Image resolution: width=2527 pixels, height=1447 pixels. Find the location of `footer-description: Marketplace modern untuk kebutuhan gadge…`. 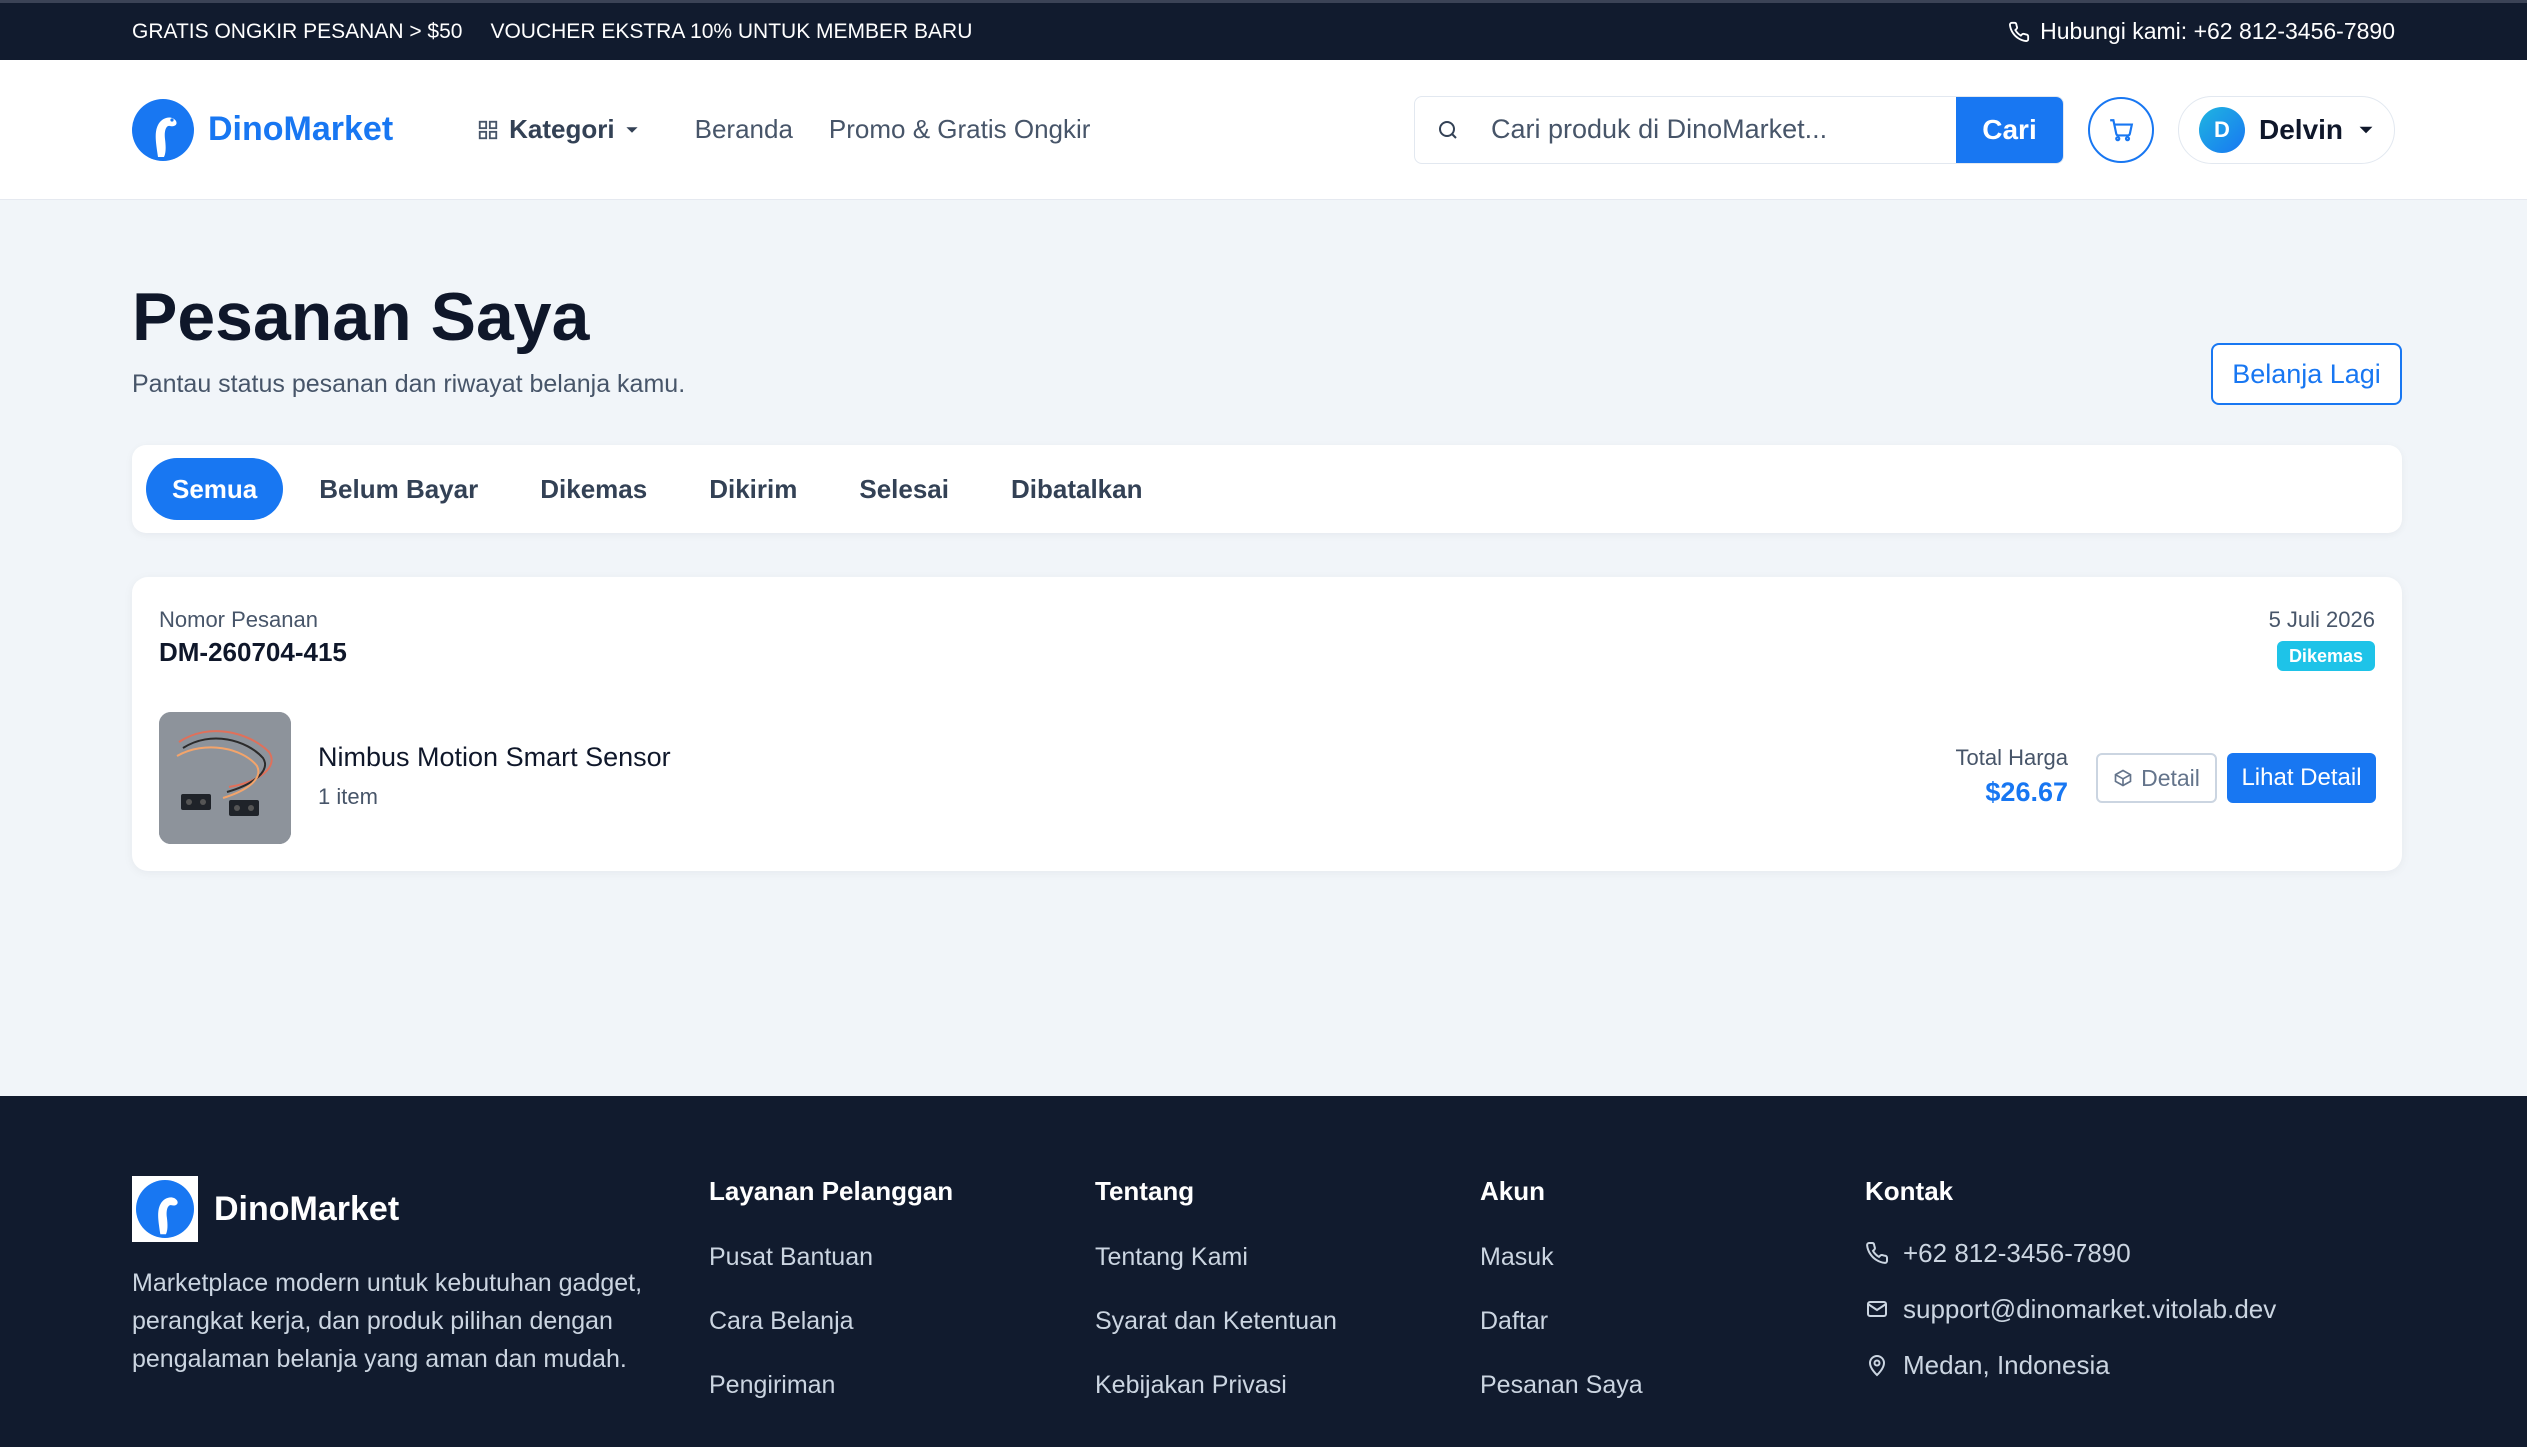

footer-description: Marketplace modern untuk kebutuhan gadge… is located at coordinates (387, 1321).